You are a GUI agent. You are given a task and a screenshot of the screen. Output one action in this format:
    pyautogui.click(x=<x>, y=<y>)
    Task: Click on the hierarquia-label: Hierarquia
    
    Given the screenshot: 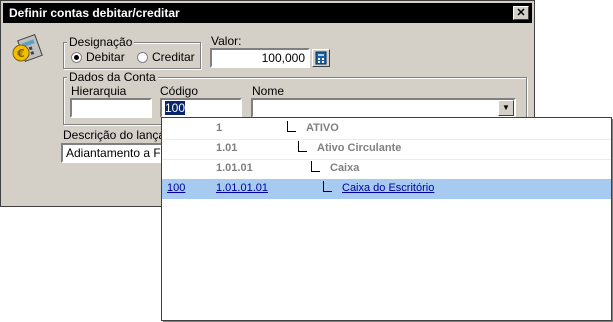 What is the action you would take?
    pyautogui.click(x=99, y=91)
    